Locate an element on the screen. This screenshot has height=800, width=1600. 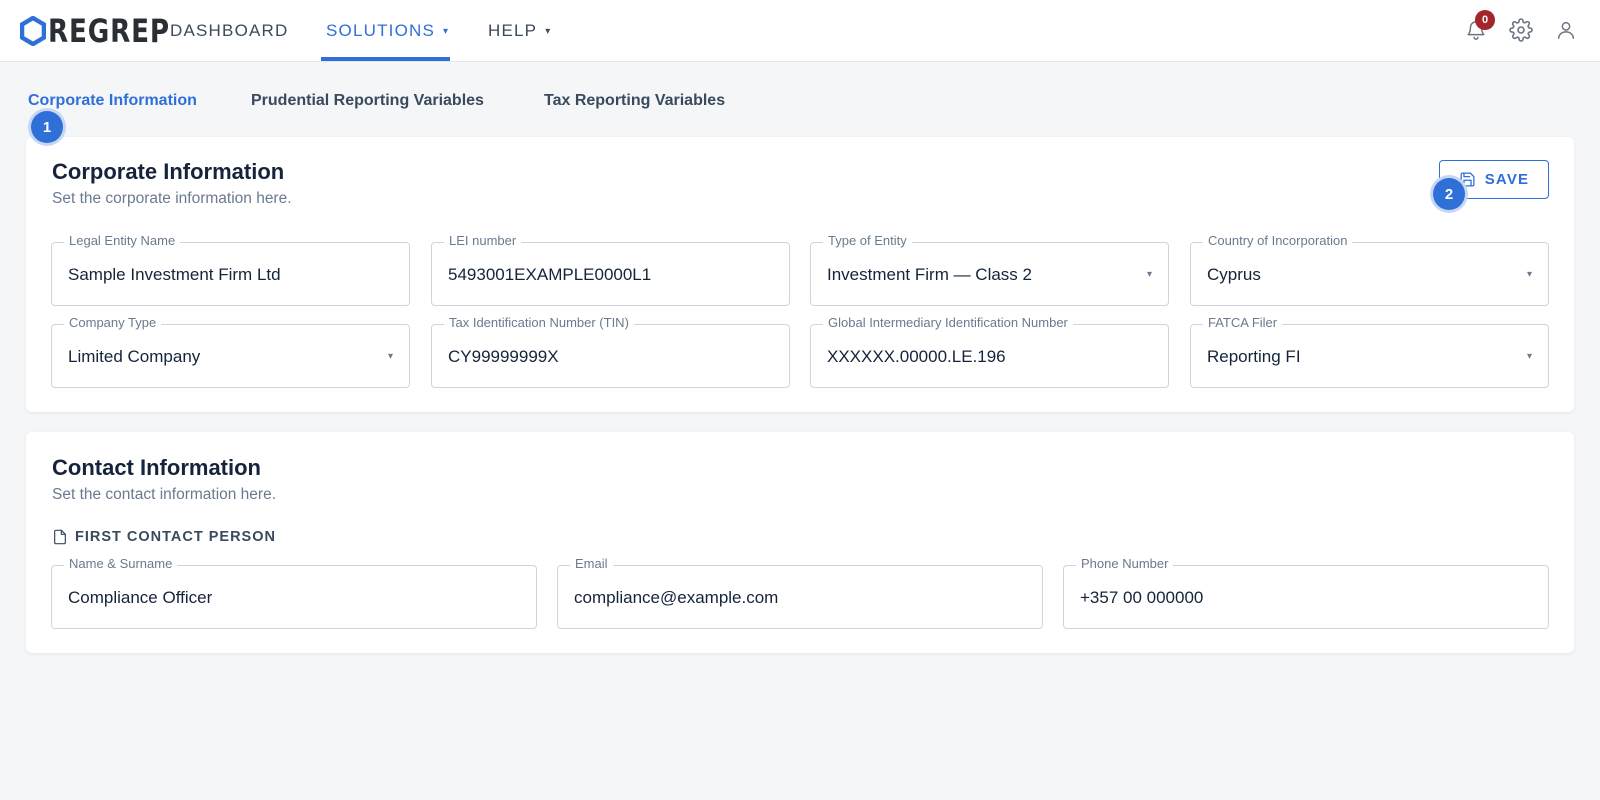
tab-prudential-reporting-variables: Prudential Reporting Variables is located at coordinates (367, 101).